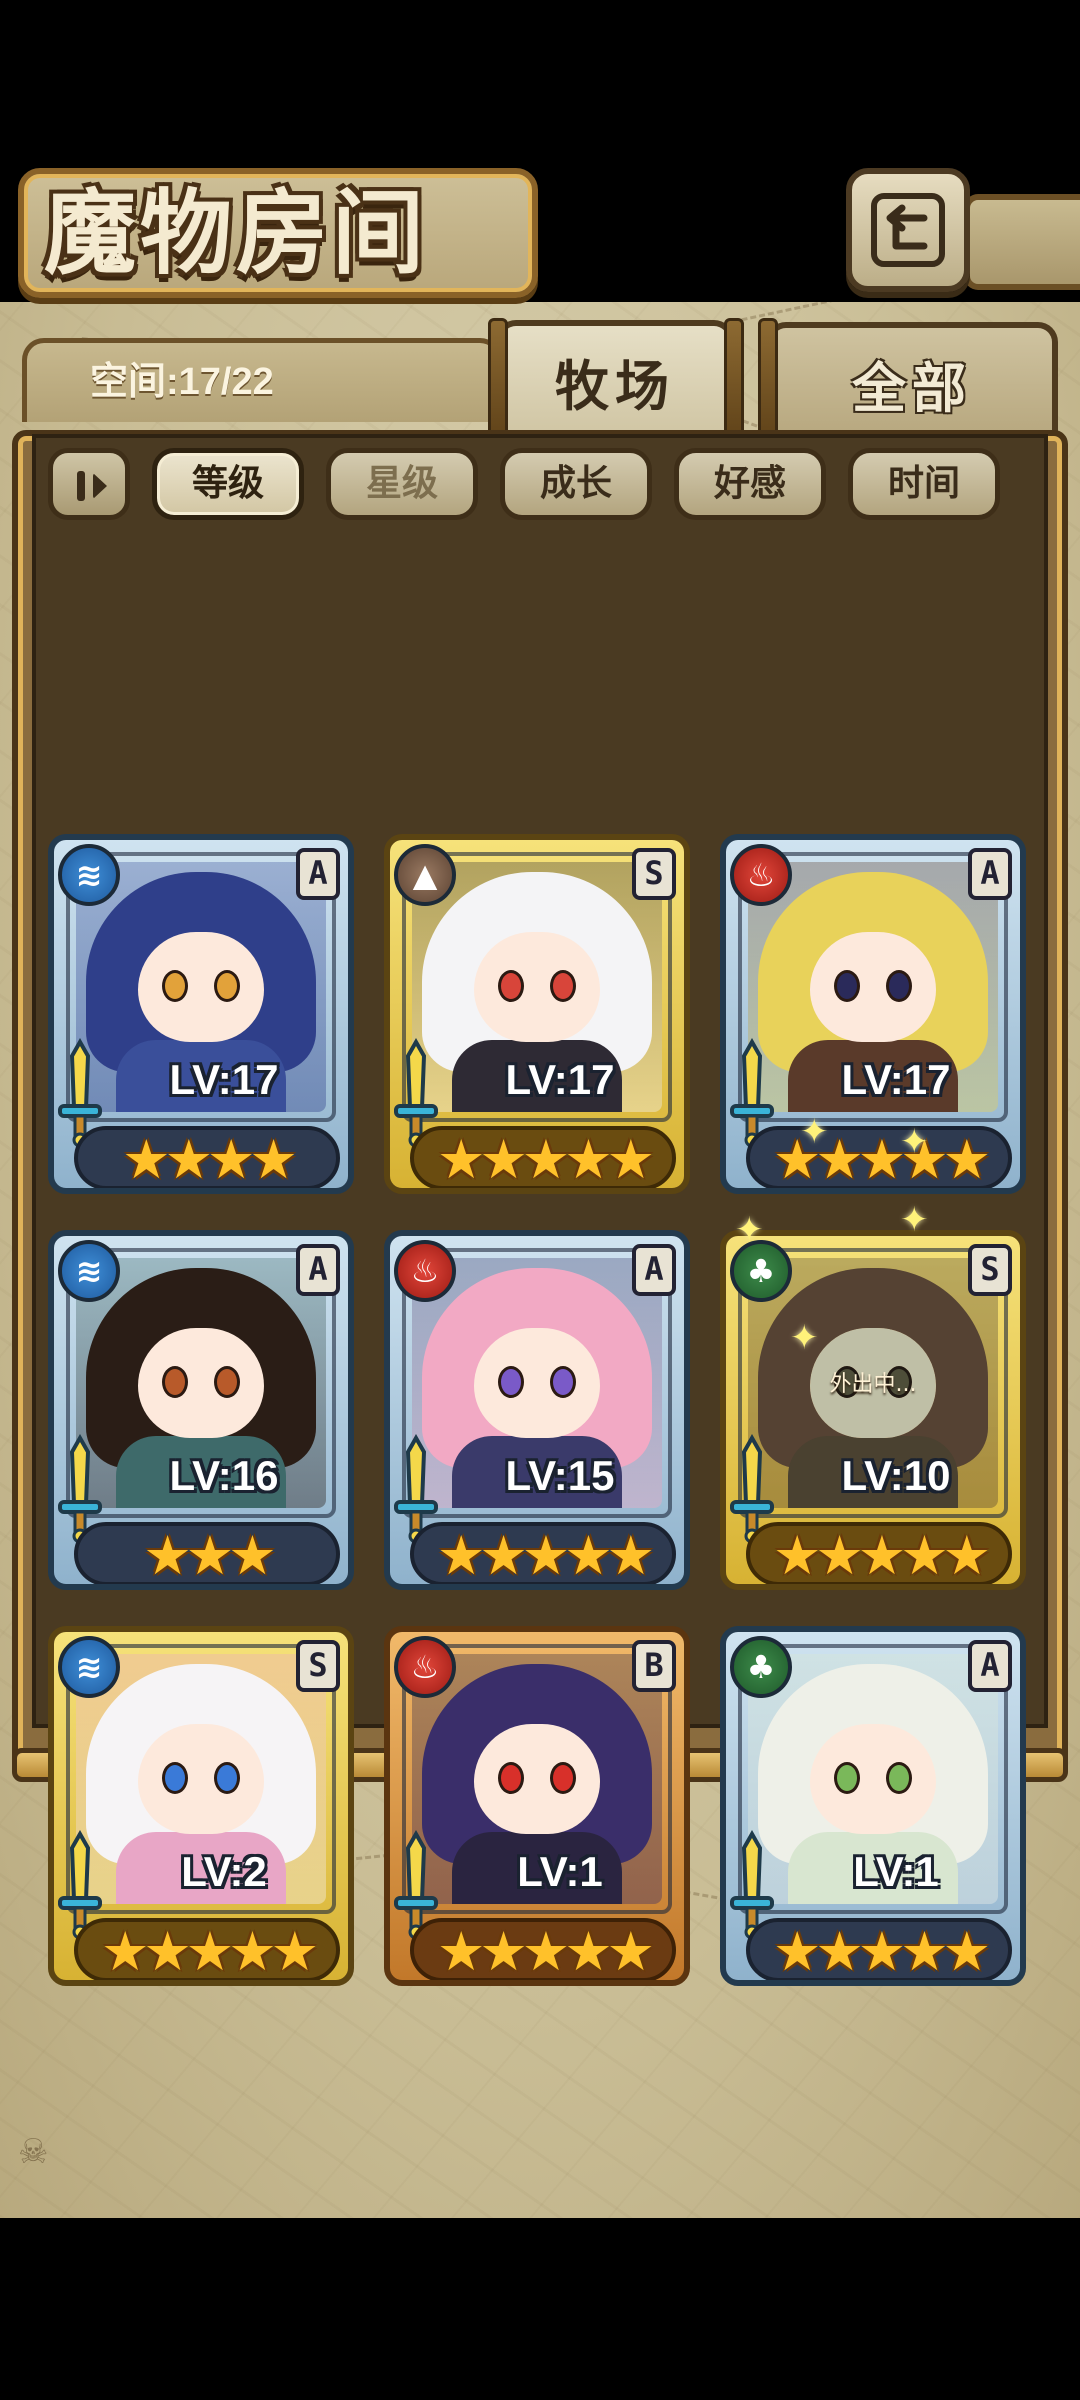  Describe the element at coordinates (537, 1806) in the screenshot. I see `monster-card: ♨ B LV:1 ★★★★★` at that location.